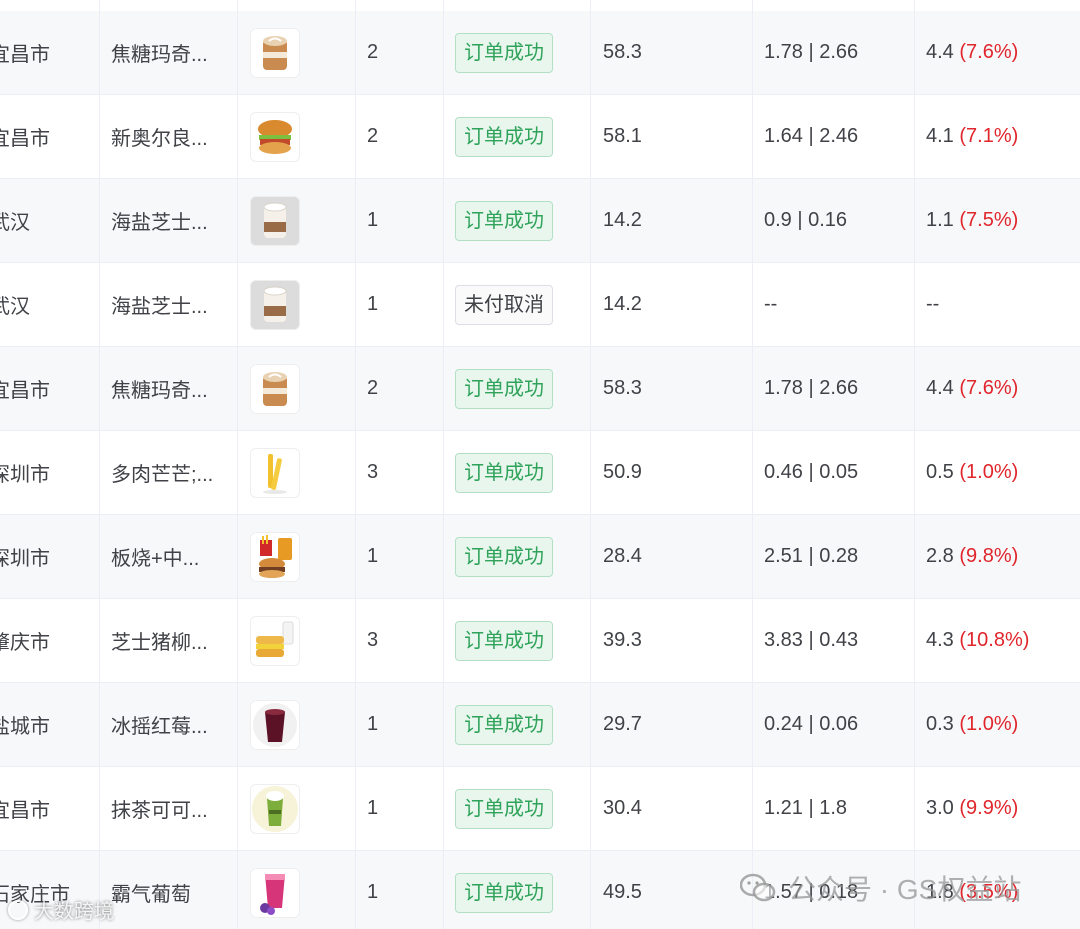 This screenshot has height=929, width=1080. I want to click on total-cell: 2.8 (9.8%), so click(997, 556).